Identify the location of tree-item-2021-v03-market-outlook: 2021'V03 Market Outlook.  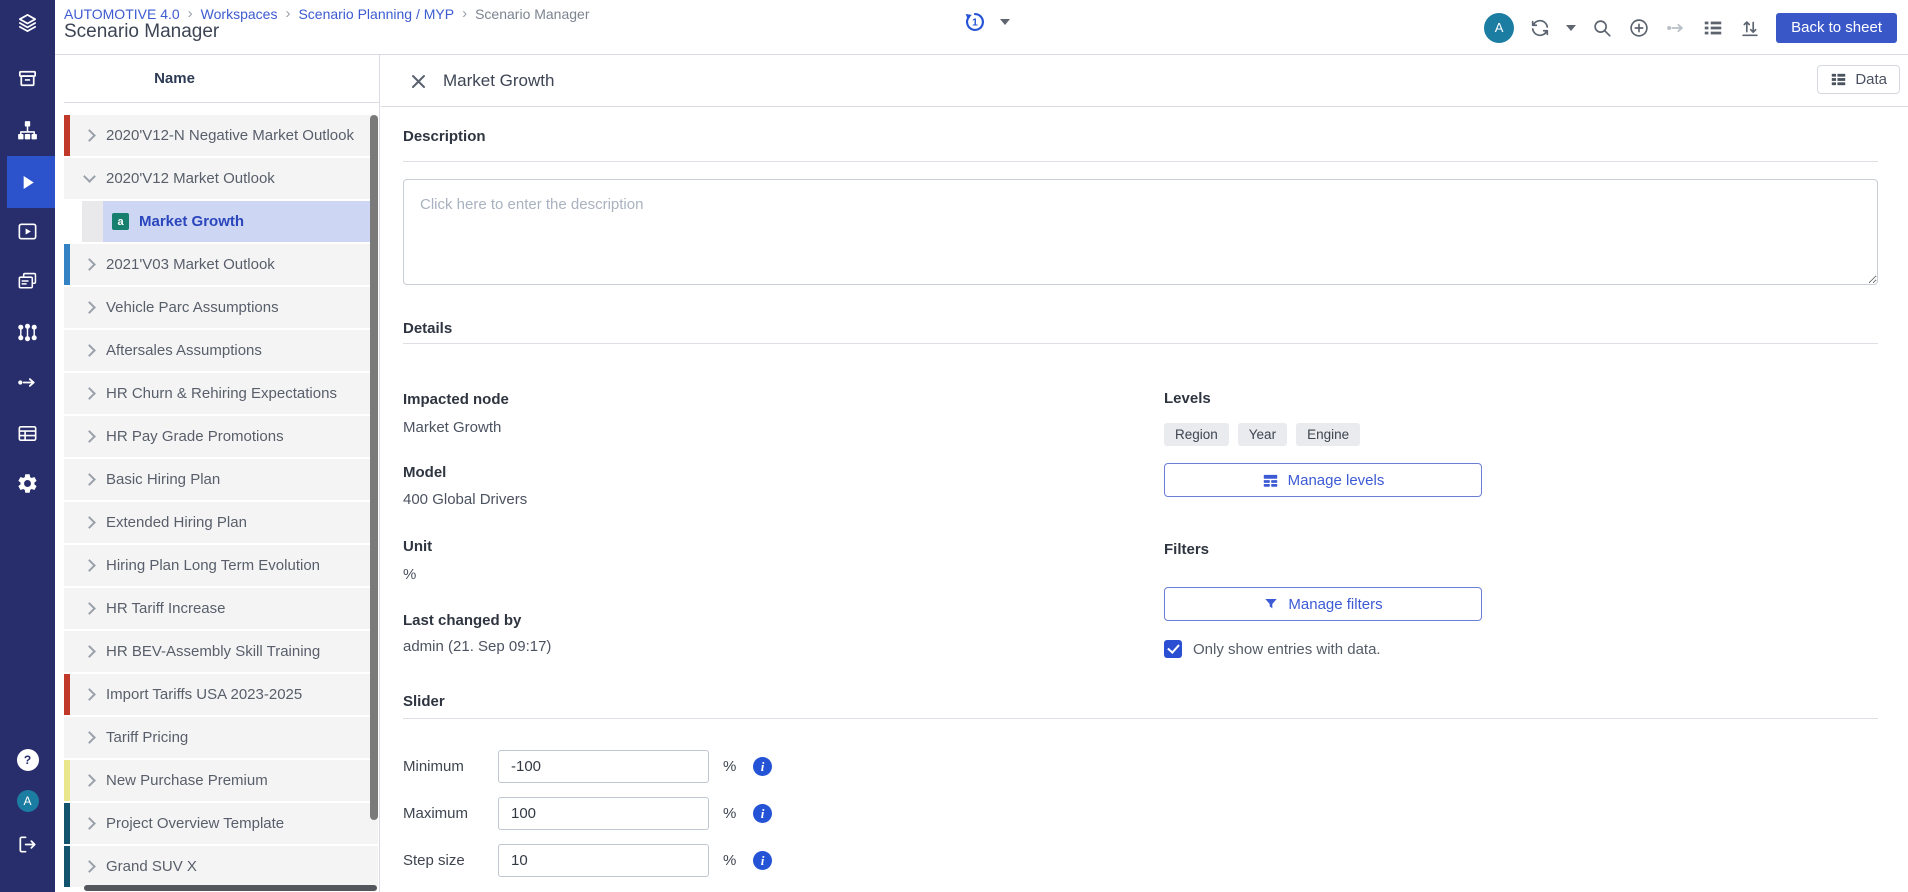
(221, 264).